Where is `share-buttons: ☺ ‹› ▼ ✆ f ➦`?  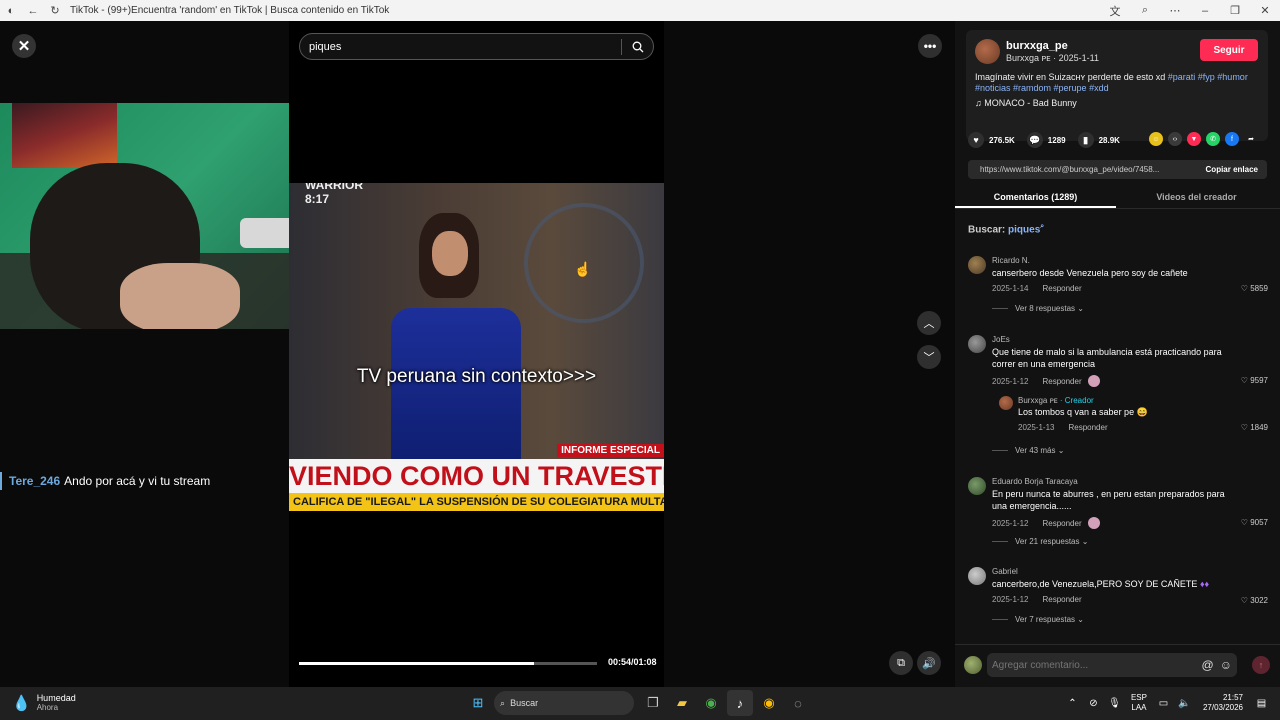
share-buttons: ☺ ‹› ▼ ✆ f ➦ is located at coordinates (1206, 139).